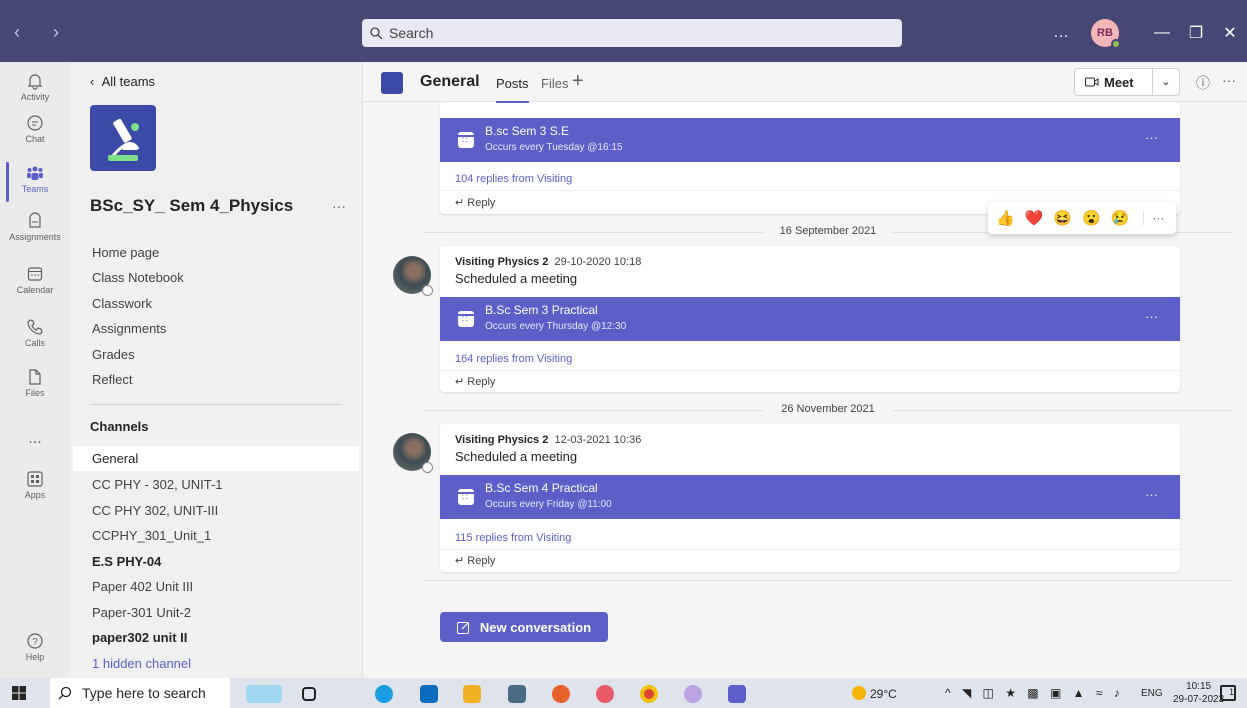 The width and height of the screenshot is (1247, 708). What do you see at coordinates (119, 426) in the screenshot?
I see `channels-heading: Channels` at bounding box center [119, 426].